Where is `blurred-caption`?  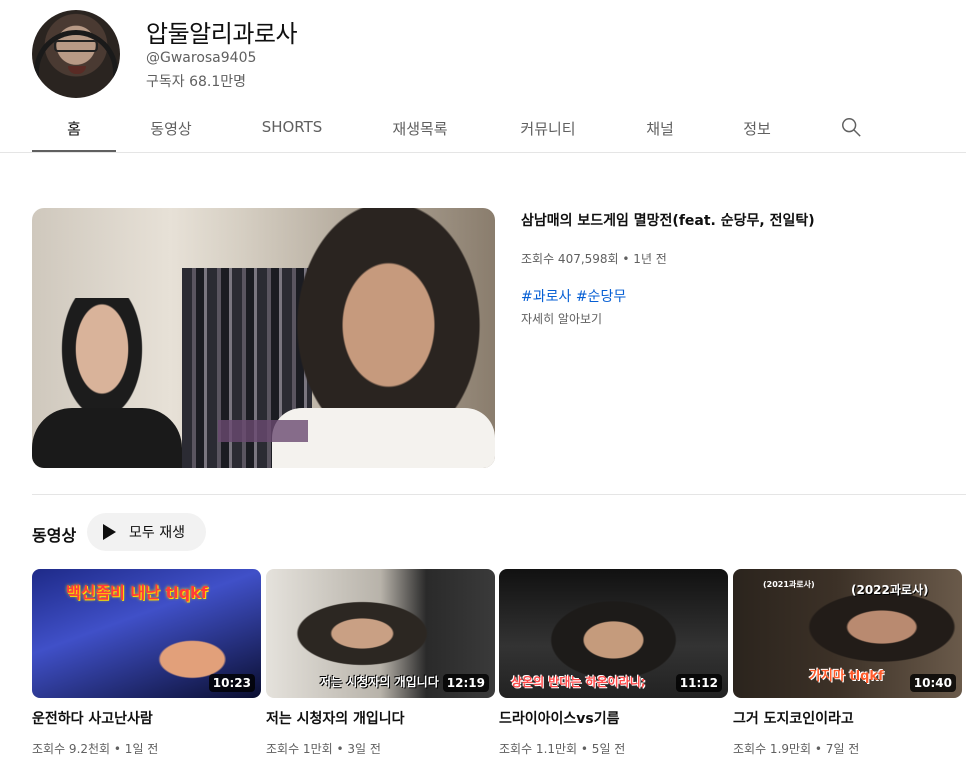
blurred-caption is located at coordinates (263, 431).